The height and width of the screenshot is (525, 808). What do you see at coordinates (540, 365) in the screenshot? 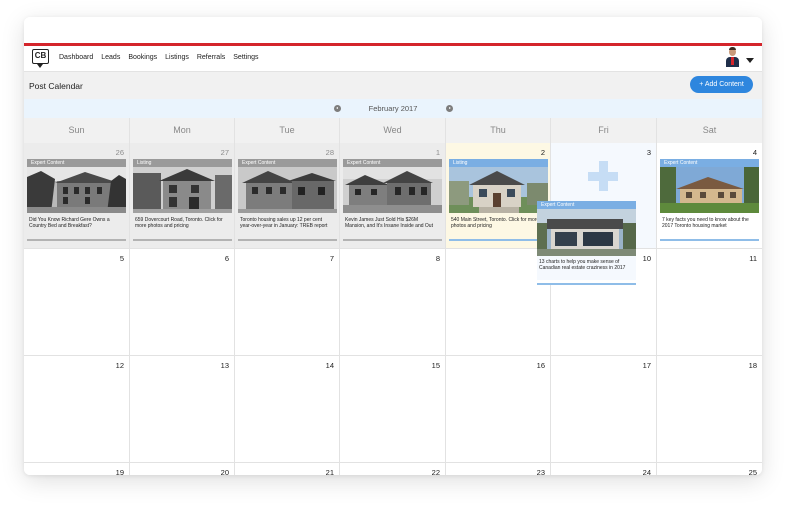
I see `day-number: 16` at bounding box center [540, 365].